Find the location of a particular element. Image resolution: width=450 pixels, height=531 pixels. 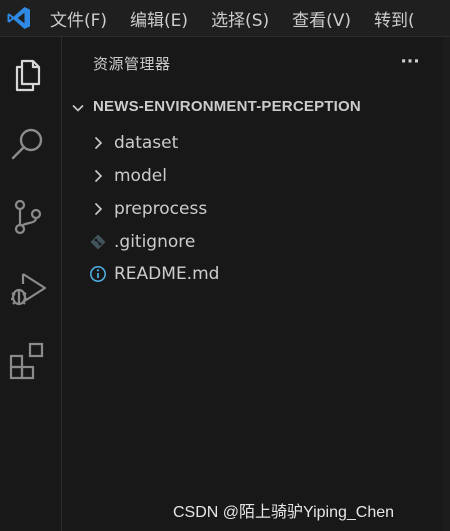

menu-go: 转到( is located at coordinates (394, 18).